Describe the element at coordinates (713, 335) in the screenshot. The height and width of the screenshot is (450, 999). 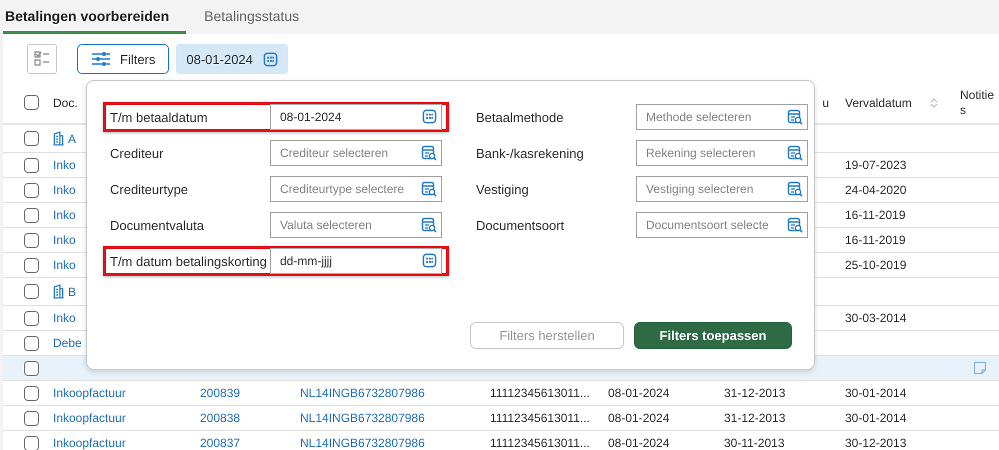
I see `apply-filters-button: Filters toepassen` at that location.